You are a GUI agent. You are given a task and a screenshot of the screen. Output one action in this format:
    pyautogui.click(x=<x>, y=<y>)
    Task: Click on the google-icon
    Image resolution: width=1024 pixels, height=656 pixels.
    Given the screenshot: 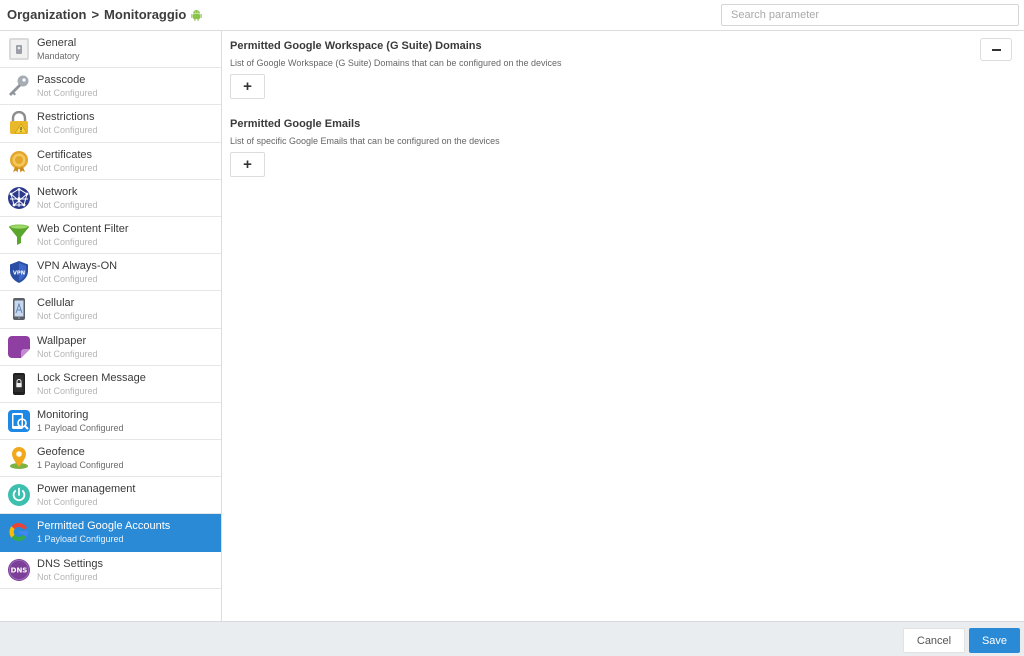 What is the action you would take?
    pyautogui.click(x=19, y=532)
    